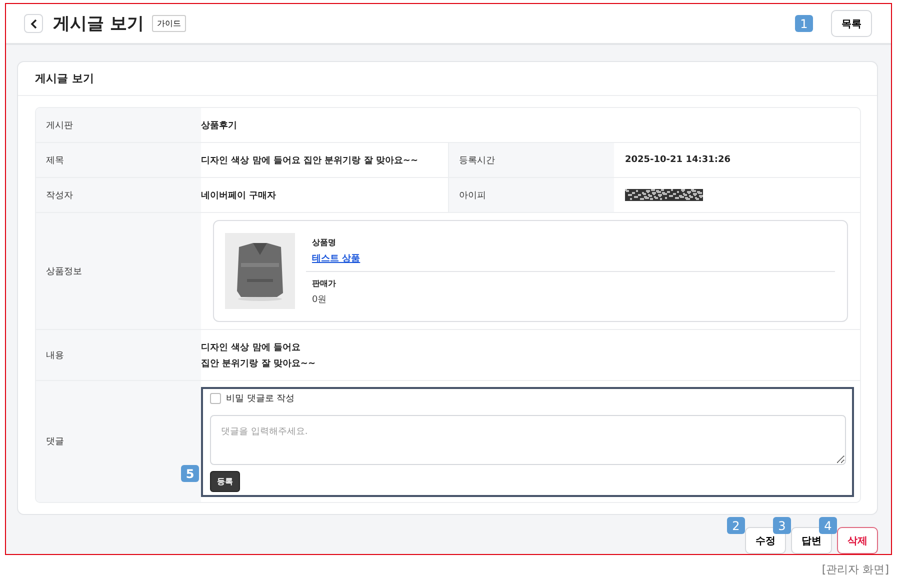 The width and height of the screenshot is (898, 585). I want to click on price-value: 0원, so click(320, 300).